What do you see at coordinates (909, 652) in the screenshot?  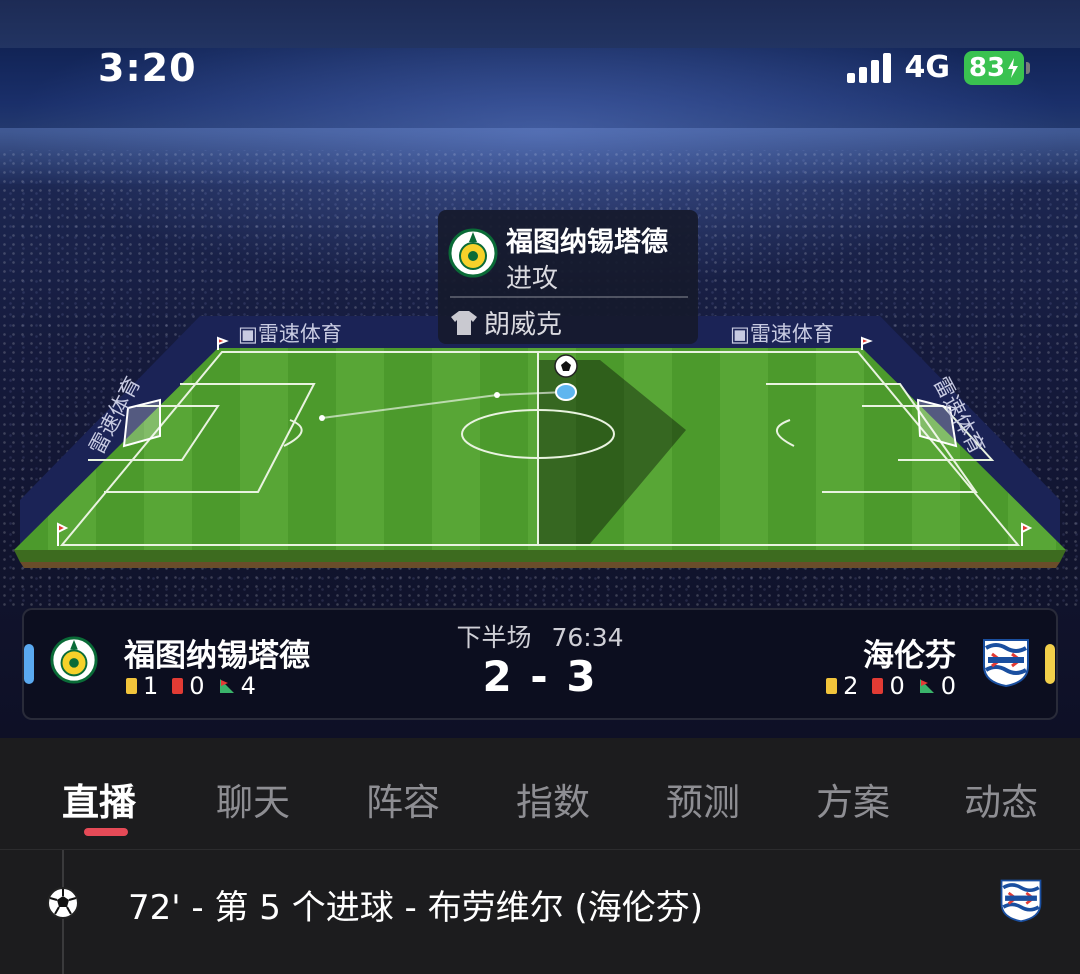 I see `away-team-name: 海伦芬` at bounding box center [909, 652].